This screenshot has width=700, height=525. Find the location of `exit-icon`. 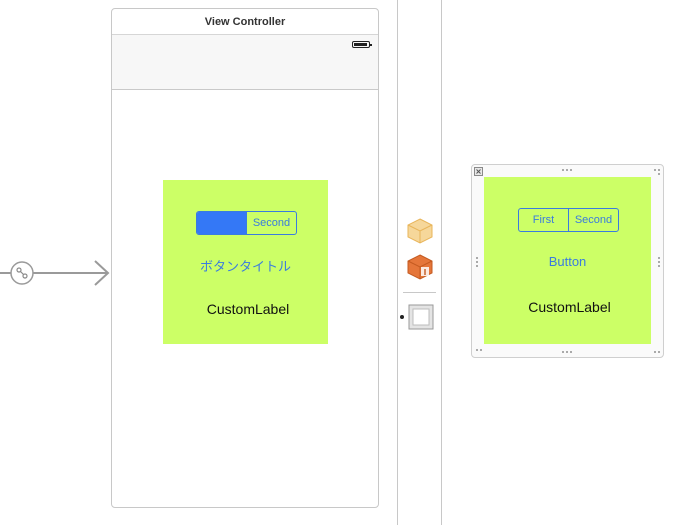

exit-icon is located at coordinates (420, 267).